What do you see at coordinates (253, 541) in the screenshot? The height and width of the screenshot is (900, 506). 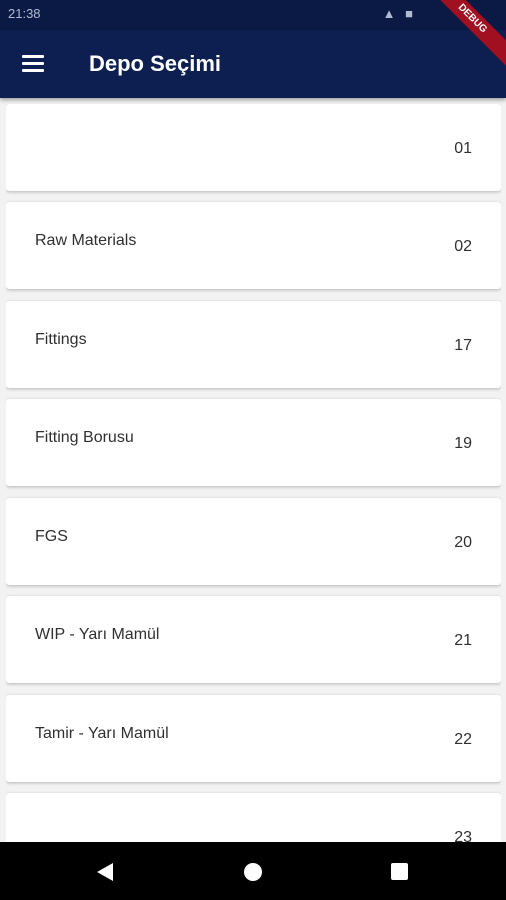 I see `warehouse-item: FGS 20` at bounding box center [253, 541].